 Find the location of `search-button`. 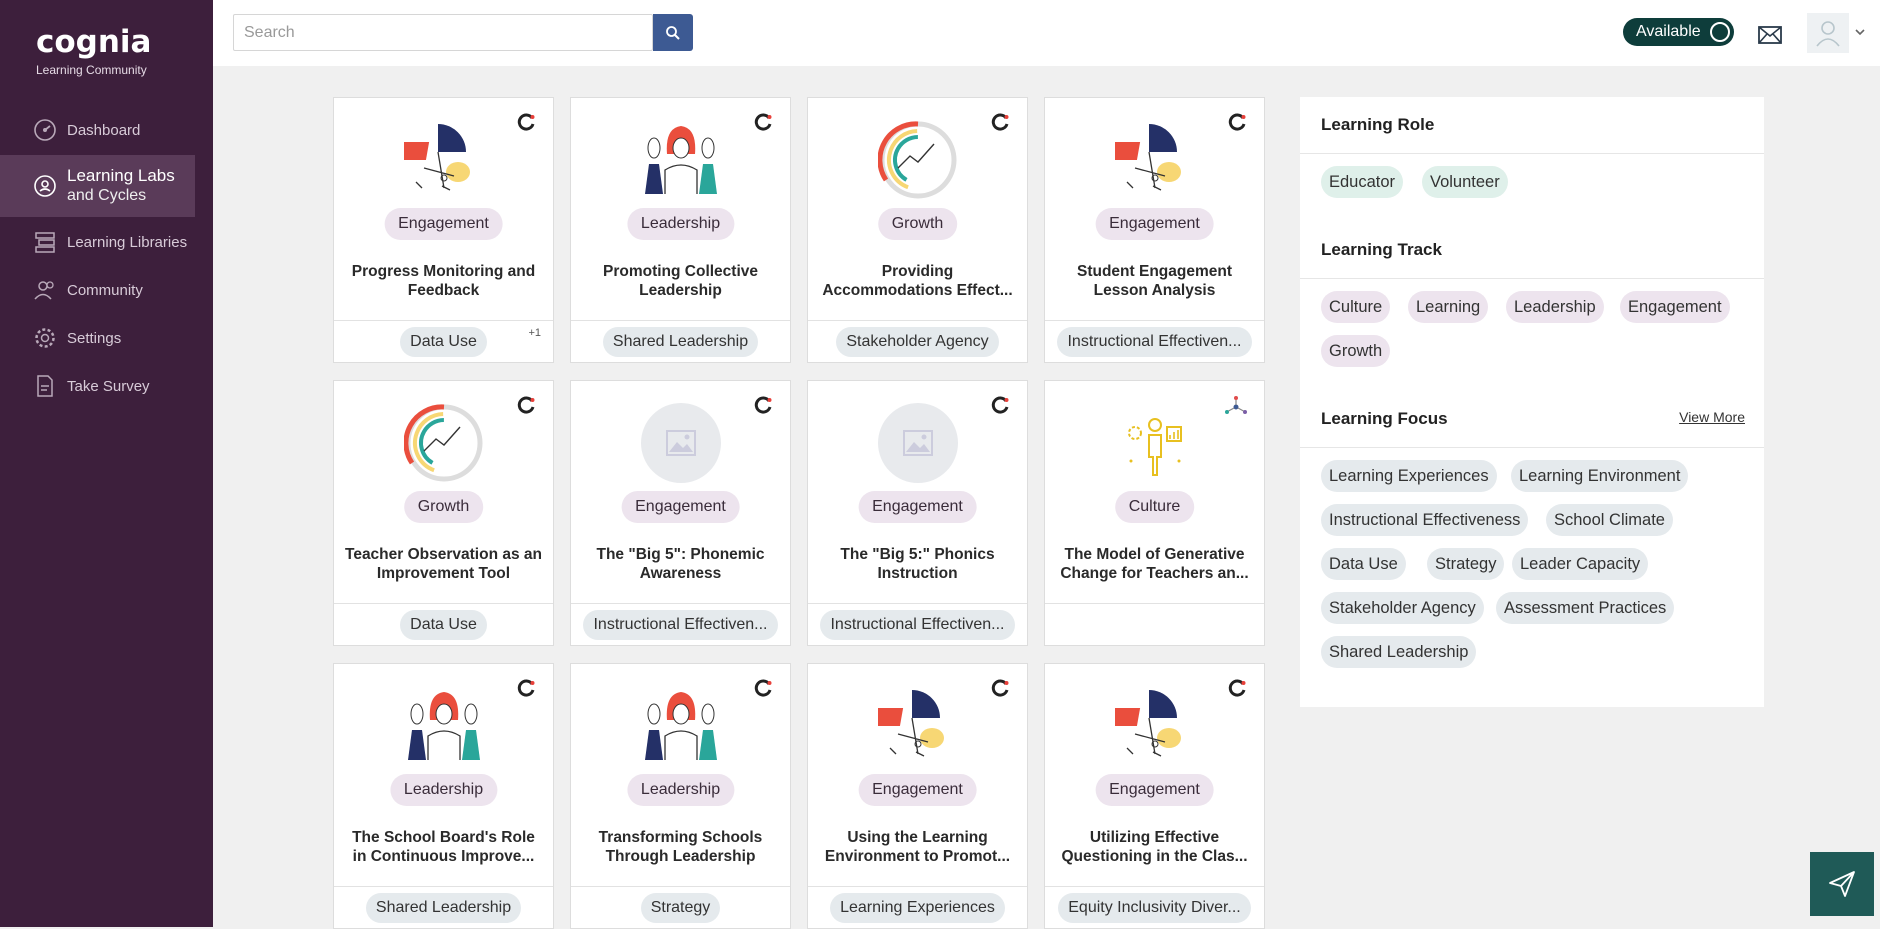

search-button is located at coordinates (673, 32).